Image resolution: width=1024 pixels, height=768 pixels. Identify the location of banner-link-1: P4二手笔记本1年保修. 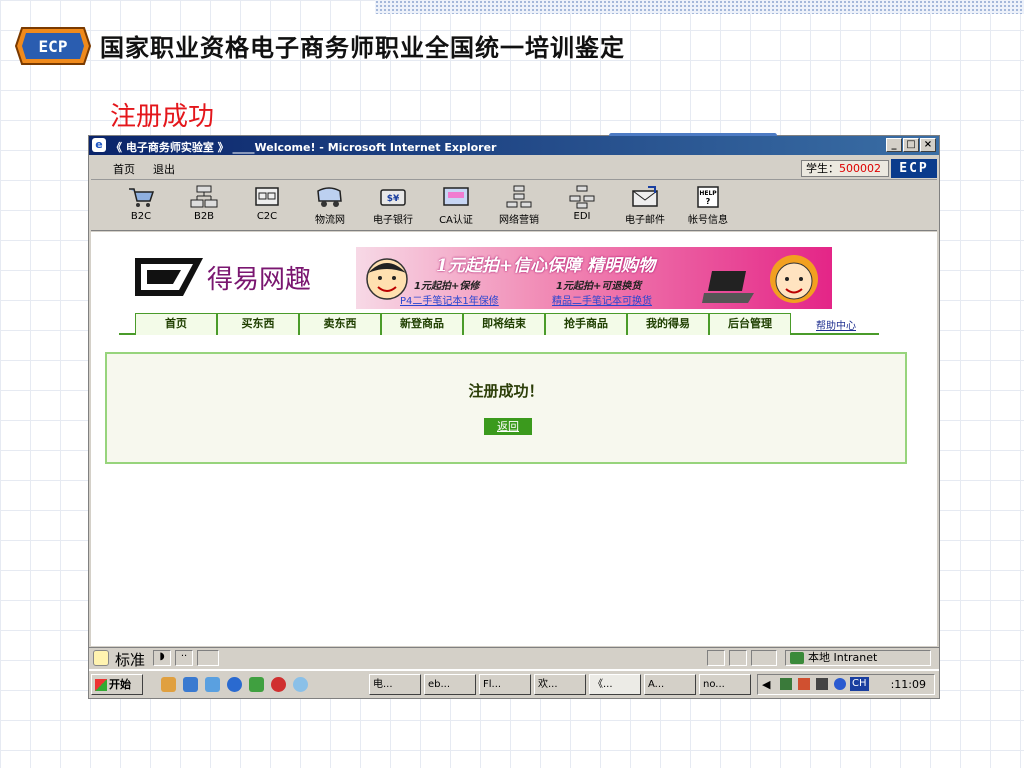
(449, 299).